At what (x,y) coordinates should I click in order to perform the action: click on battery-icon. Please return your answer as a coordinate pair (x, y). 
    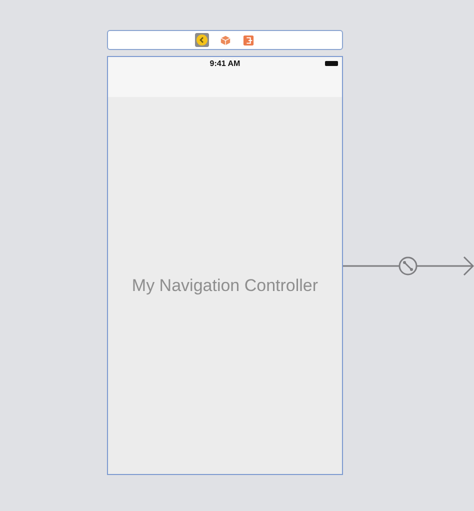
    Looking at the image, I should click on (331, 63).